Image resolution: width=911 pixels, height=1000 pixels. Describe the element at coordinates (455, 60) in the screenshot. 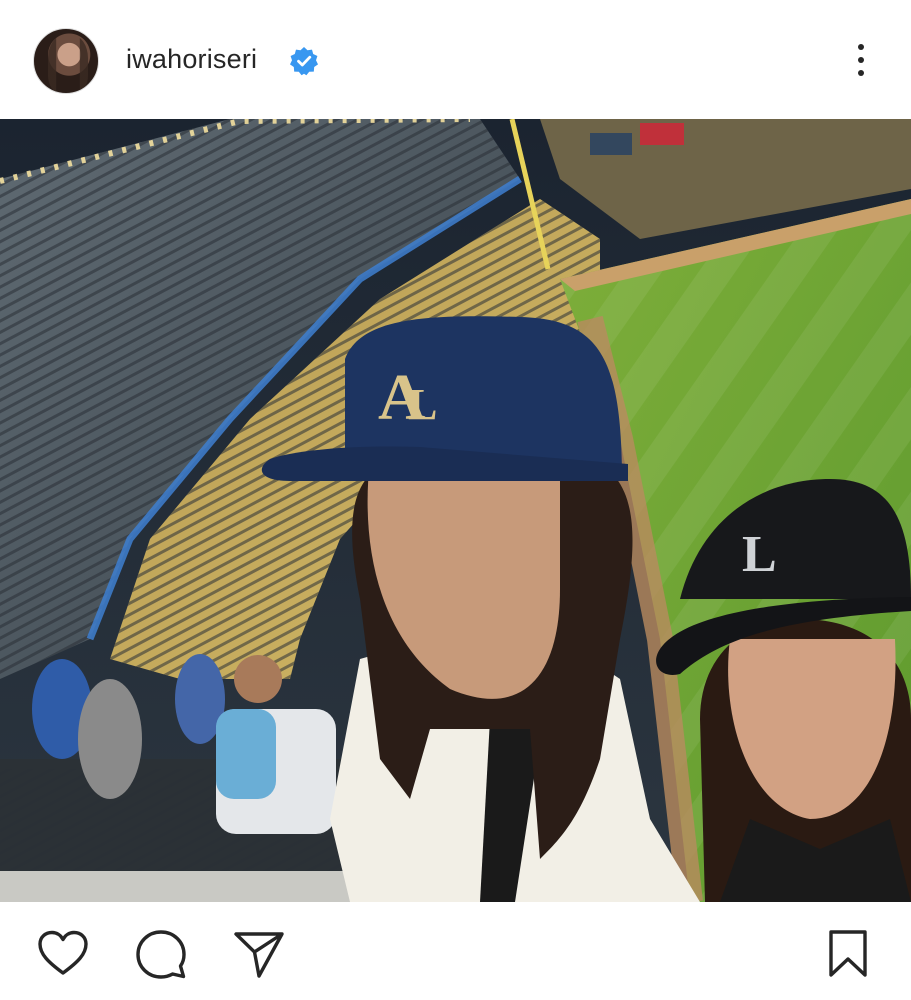

I see `post-header: iwahoriseri` at that location.